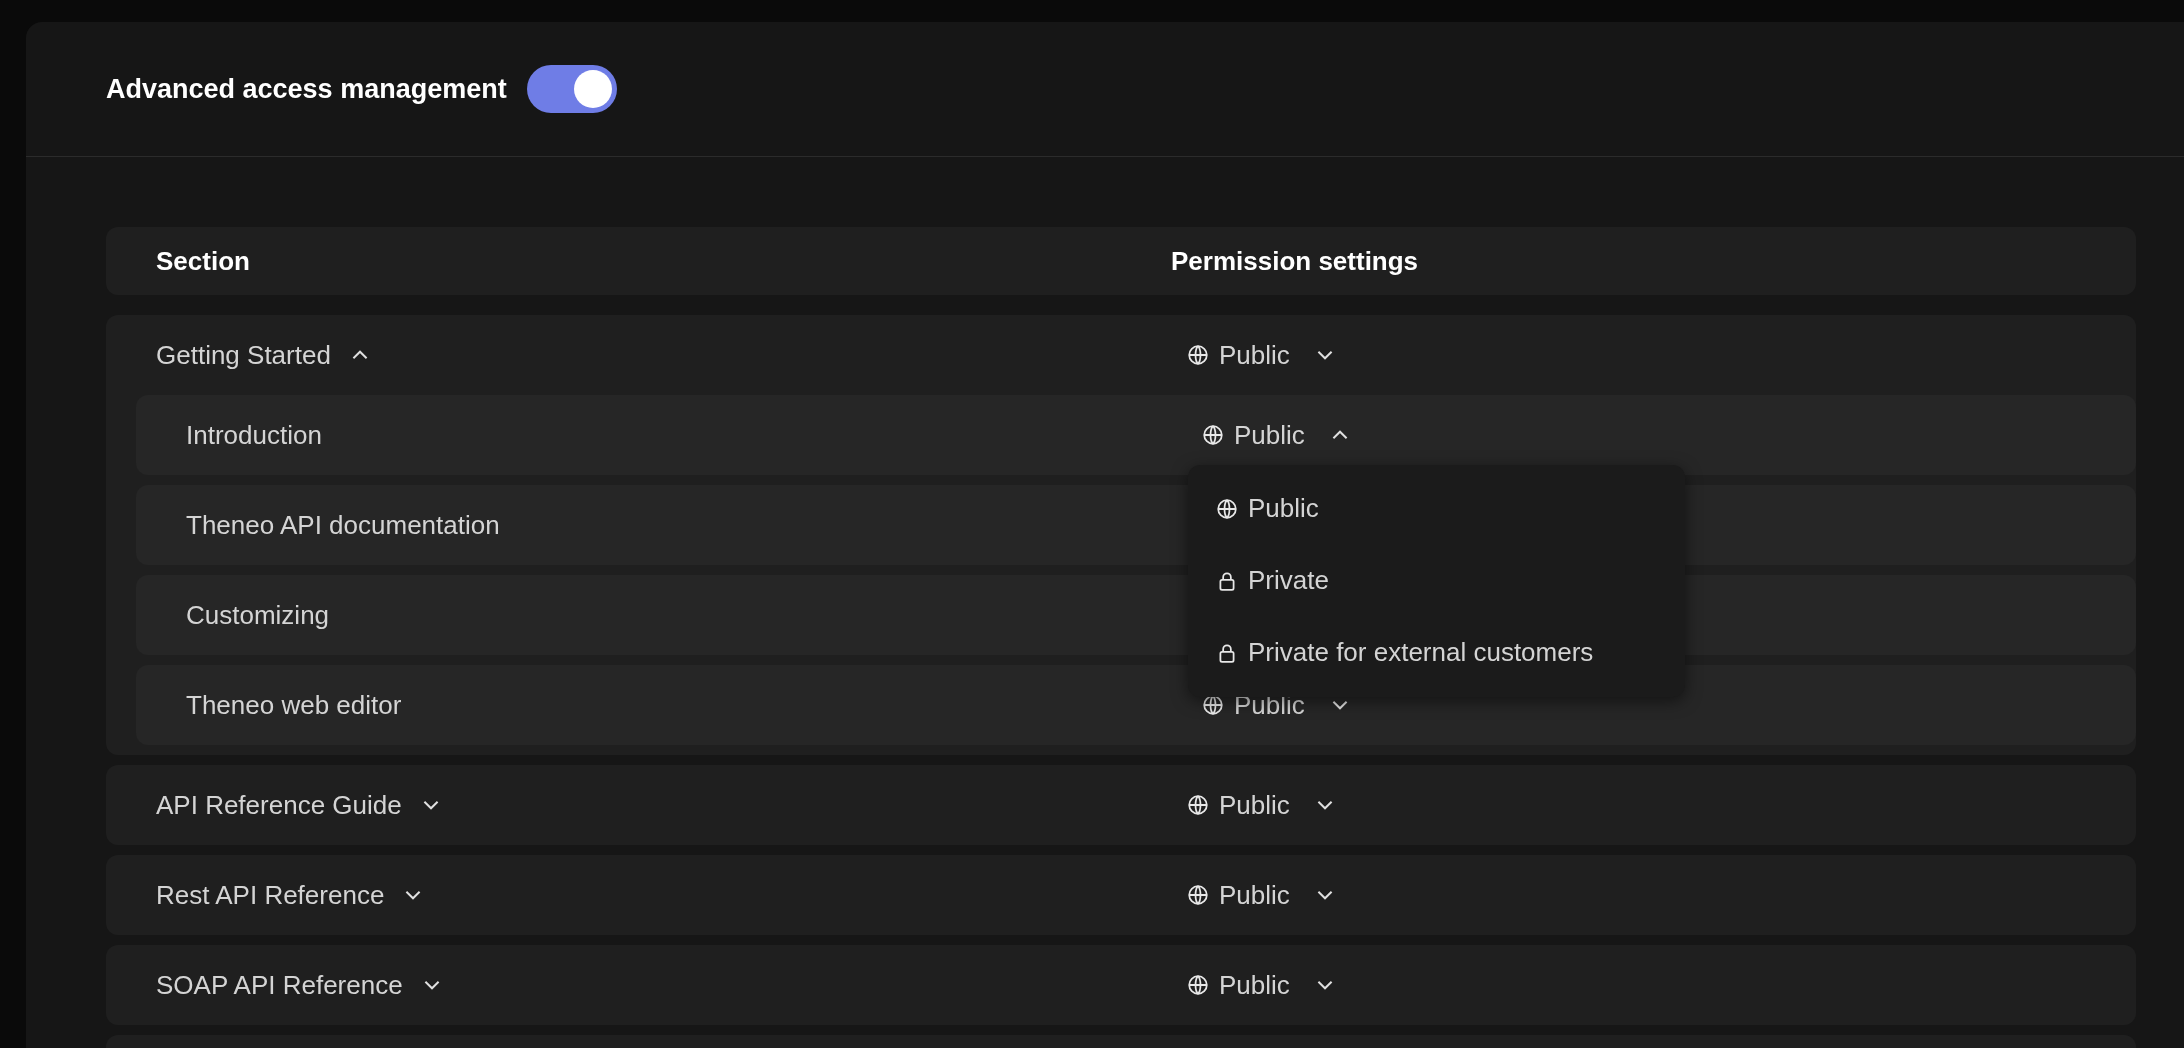 The width and height of the screenshot is (2184, 1048). Describe the element at coordinates (203, 261) in the screenshot. I see `column-header: Section` at that location.